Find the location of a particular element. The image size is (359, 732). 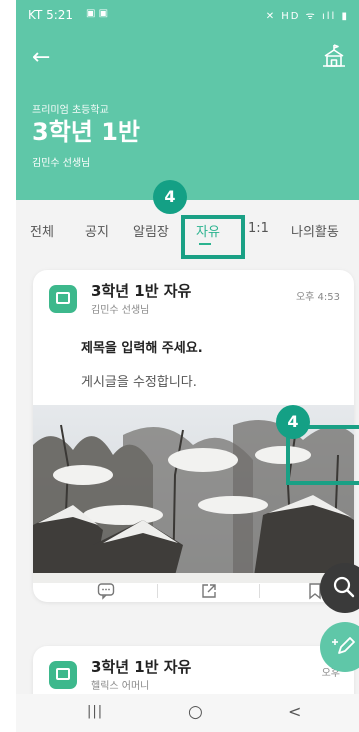

tab-homework: 알림장 is located at coordinates (151, 230).